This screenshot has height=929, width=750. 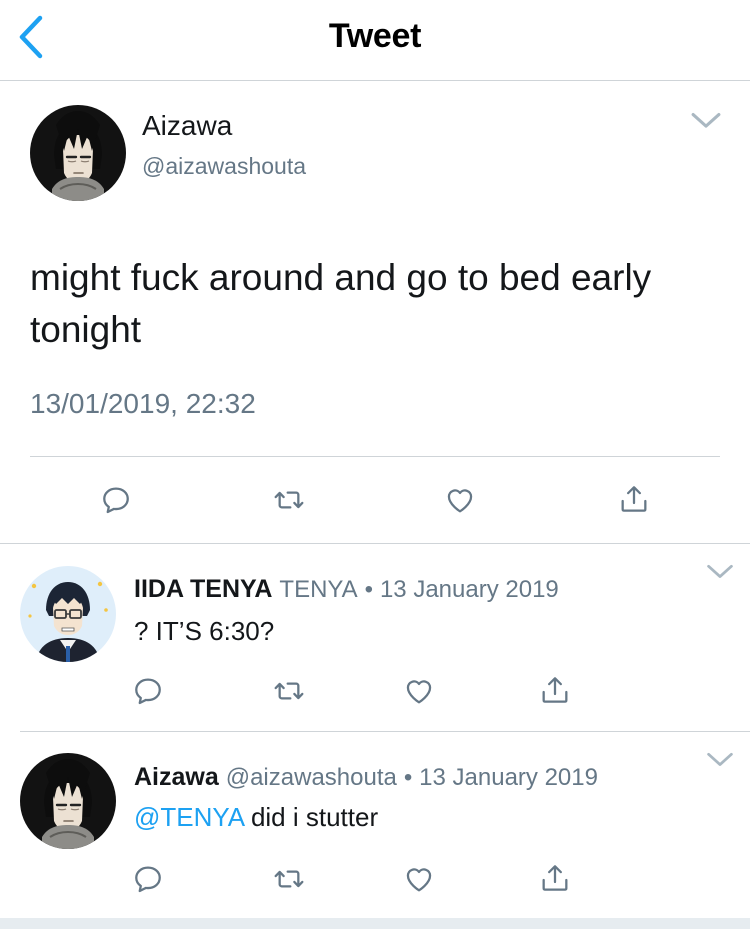 I want to click on bottom-separator, so click(x=375, y=923).